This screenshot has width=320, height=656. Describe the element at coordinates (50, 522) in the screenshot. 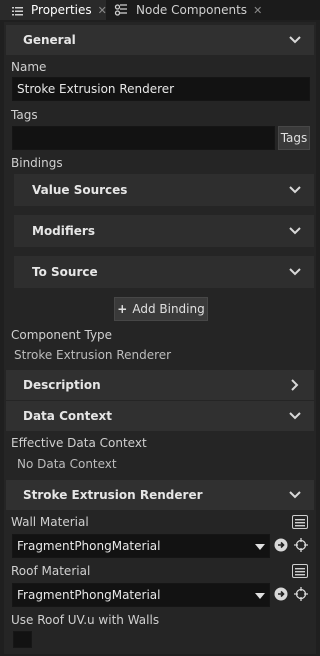

I see `wall-material-label: Wall Material` at that location.